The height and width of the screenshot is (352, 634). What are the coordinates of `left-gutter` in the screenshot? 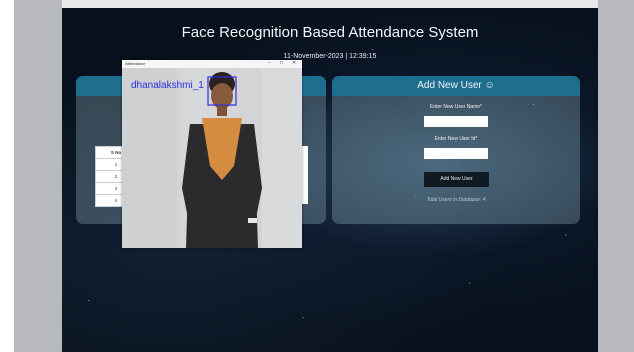 It's located at (38, 176).